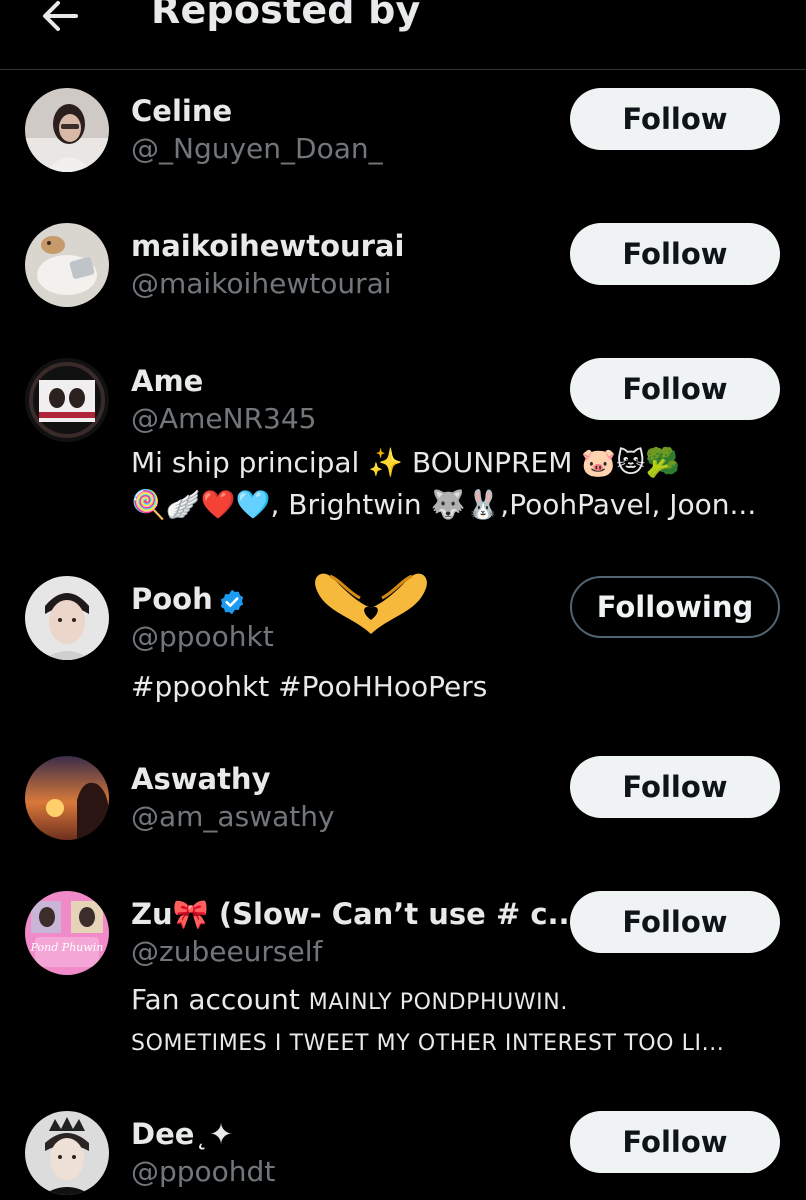  What do you see at coordinates (181, 111) in the screenshot?
I see `display-name: Celine` at bounding box center [181, 111].